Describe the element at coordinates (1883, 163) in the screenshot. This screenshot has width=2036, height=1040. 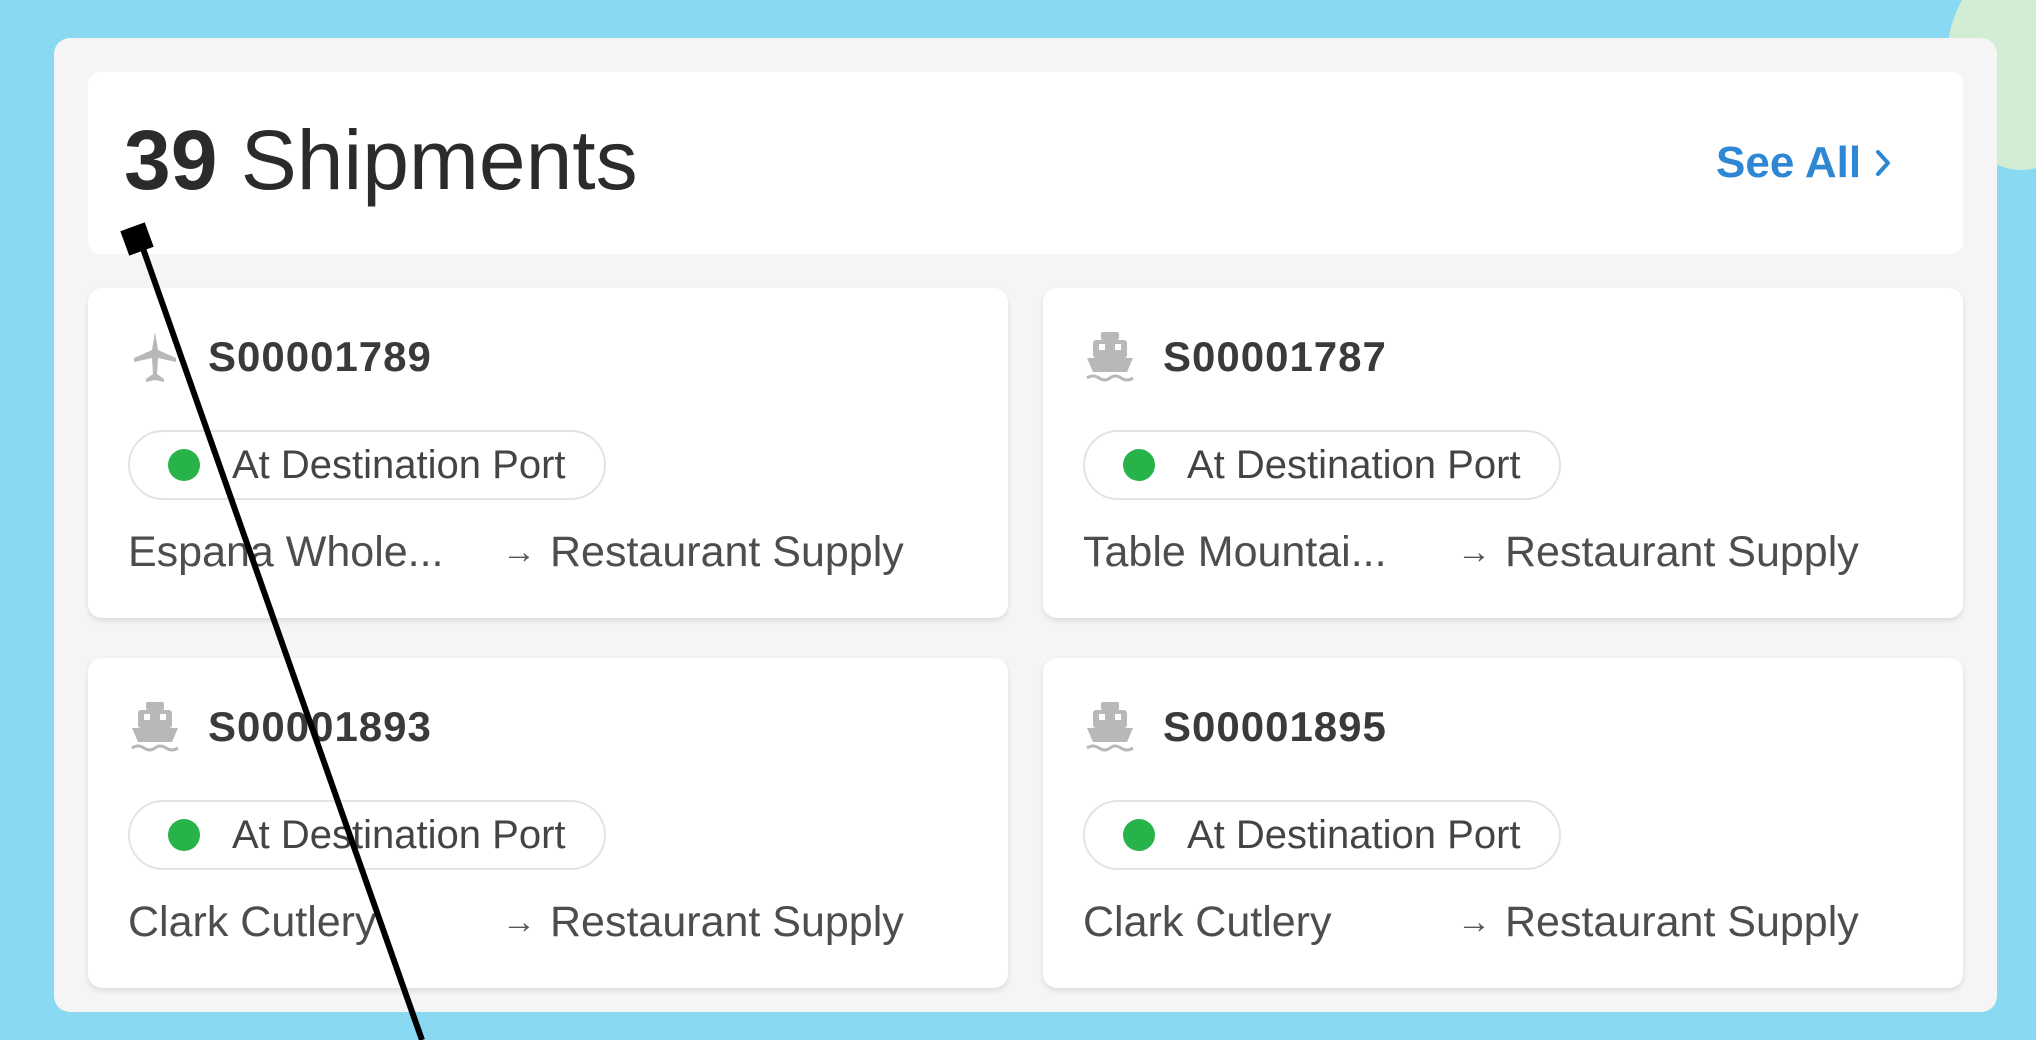
I see `chevron-right-icon` at that location.